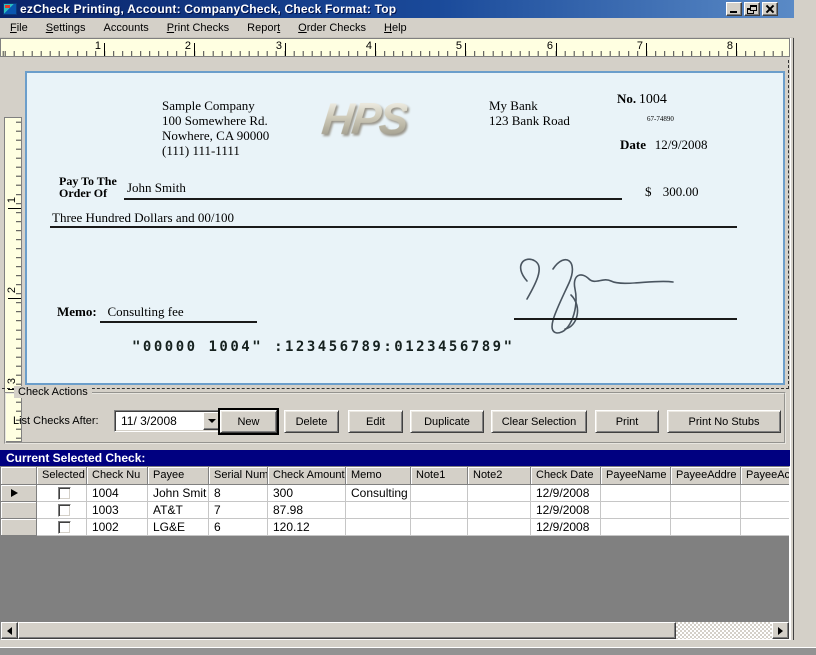 The image size is (816, 655). I want to click on new-button: New, so click(248, 421).